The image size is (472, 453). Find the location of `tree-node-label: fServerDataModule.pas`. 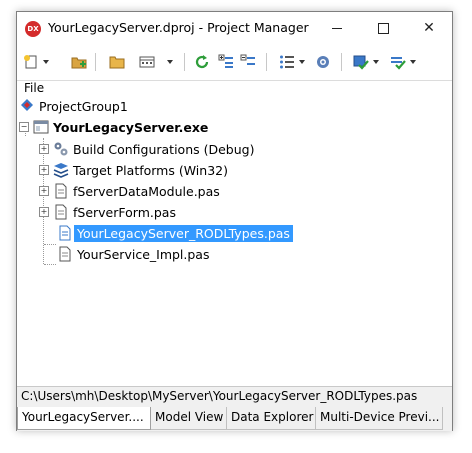

tree-node-label: fServerDataModule.pas is located at coordinates (146, 191).